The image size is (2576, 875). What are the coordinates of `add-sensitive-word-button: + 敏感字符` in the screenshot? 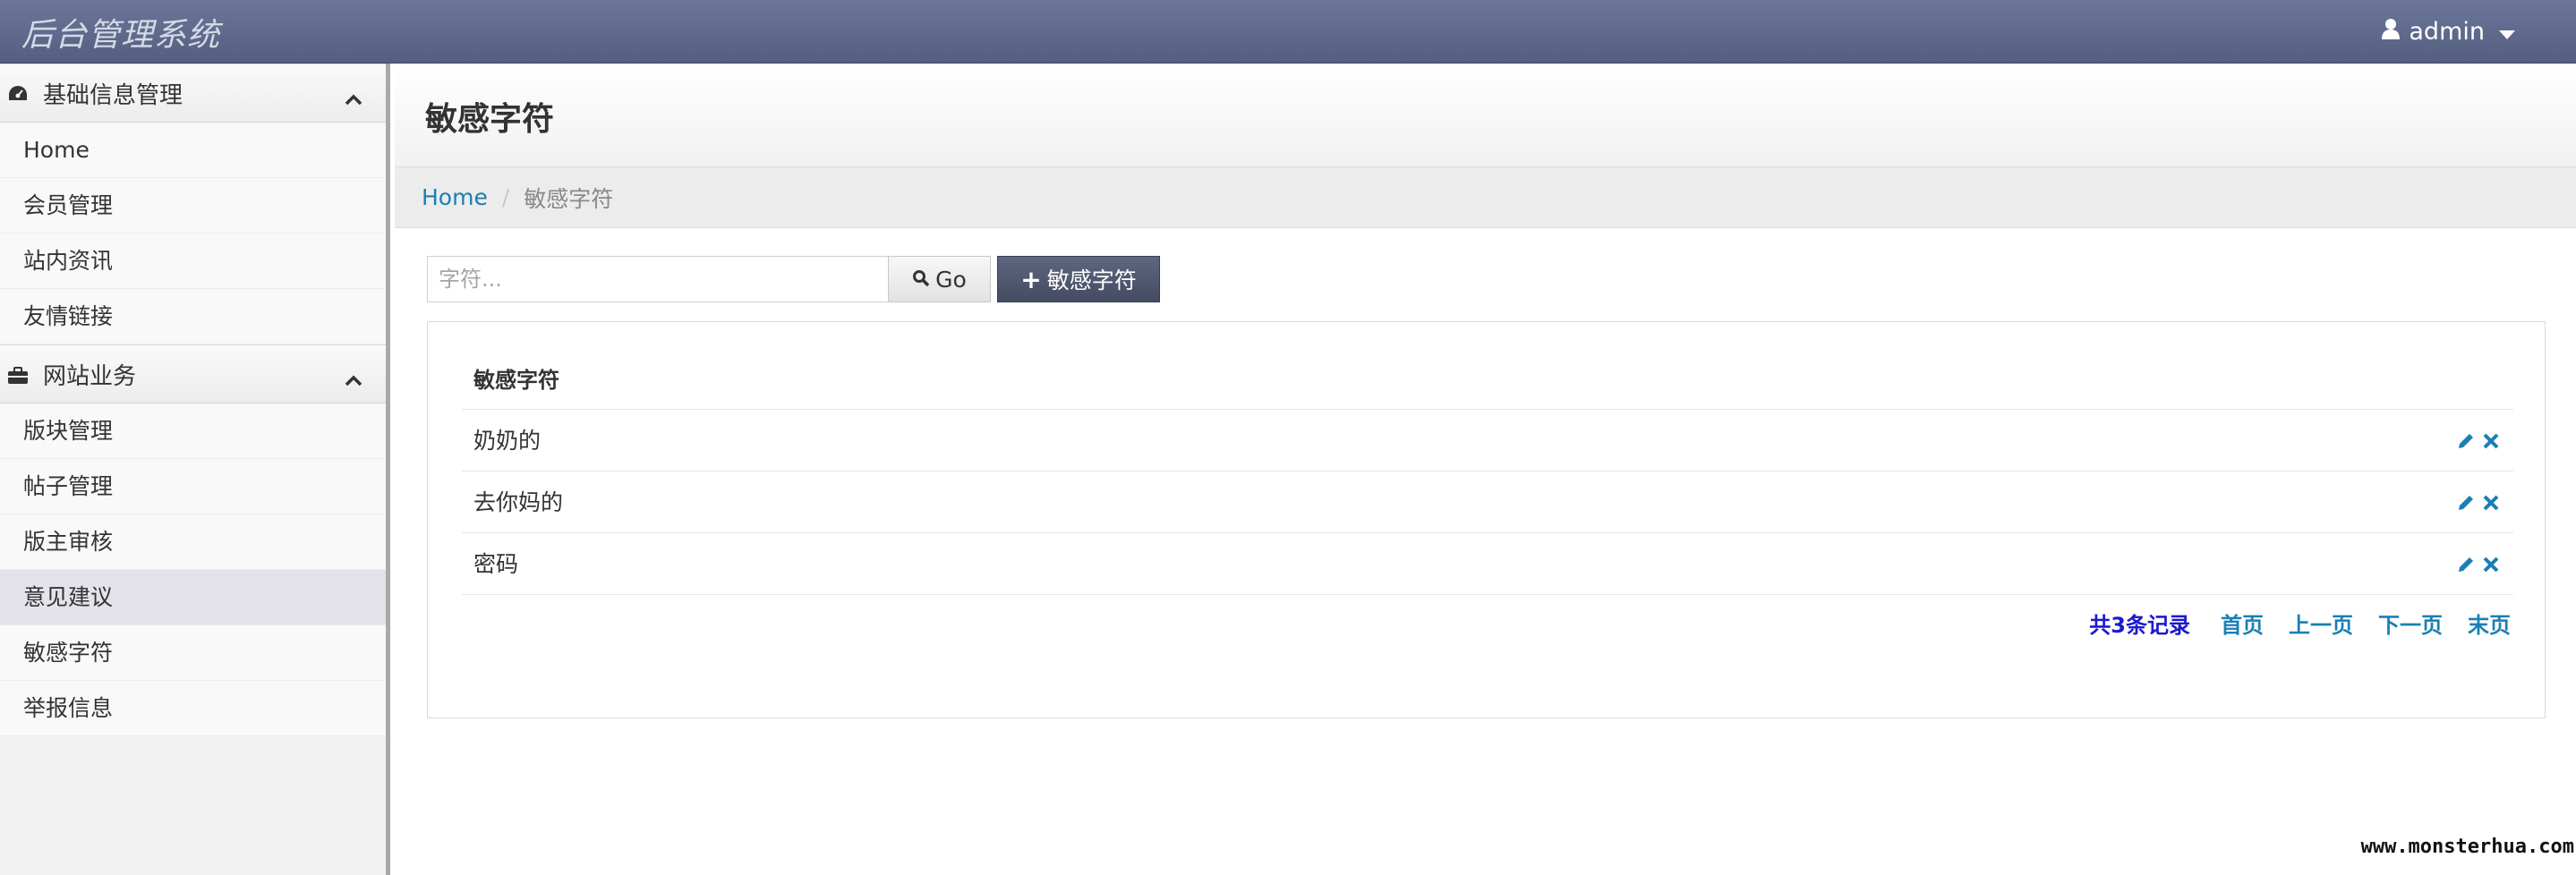 It's located at (1078, 279).